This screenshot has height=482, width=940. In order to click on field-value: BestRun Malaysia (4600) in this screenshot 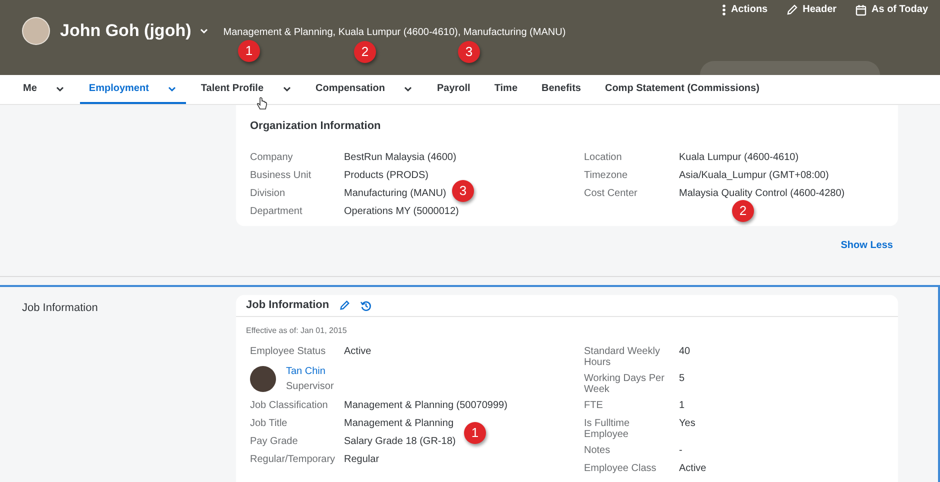, I will do `click(400, 157)`.